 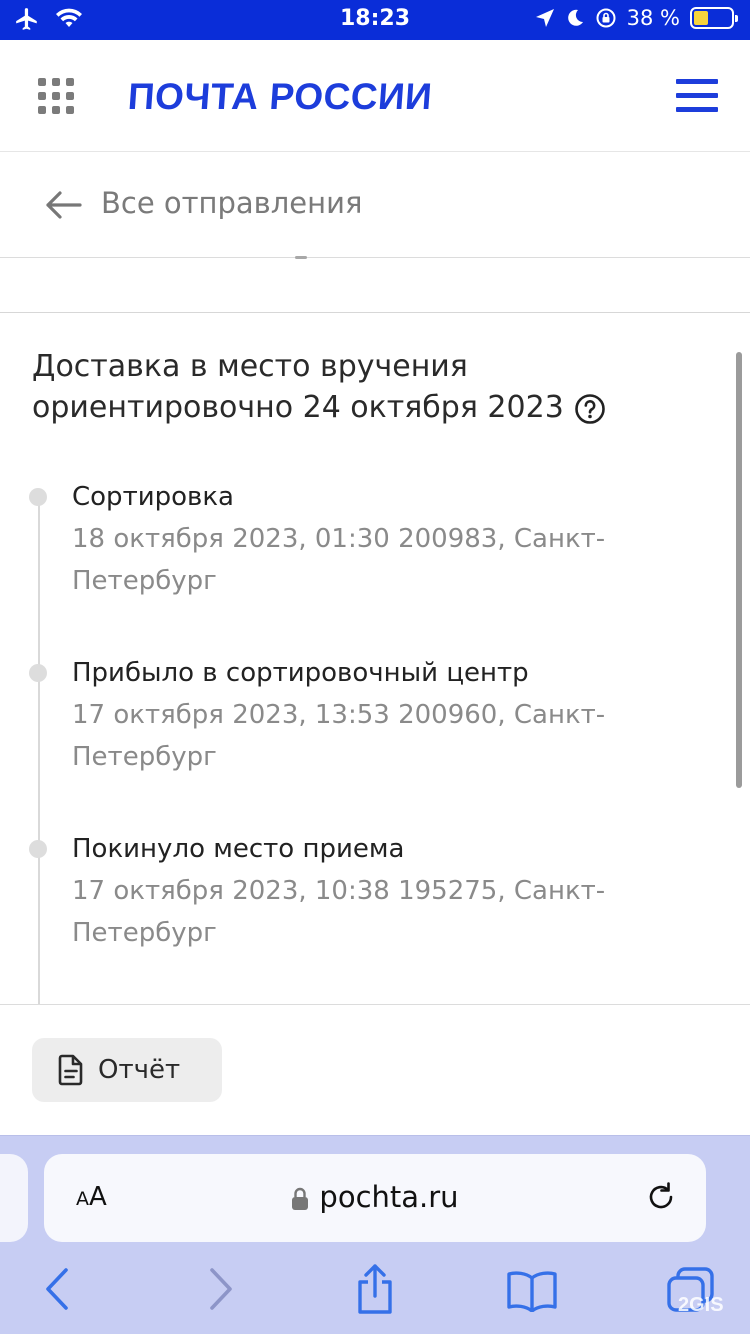 What do you see at coordinates (375, 1289) in the screenshot?
I see `share-icon` at bounding box center [375, 1289].